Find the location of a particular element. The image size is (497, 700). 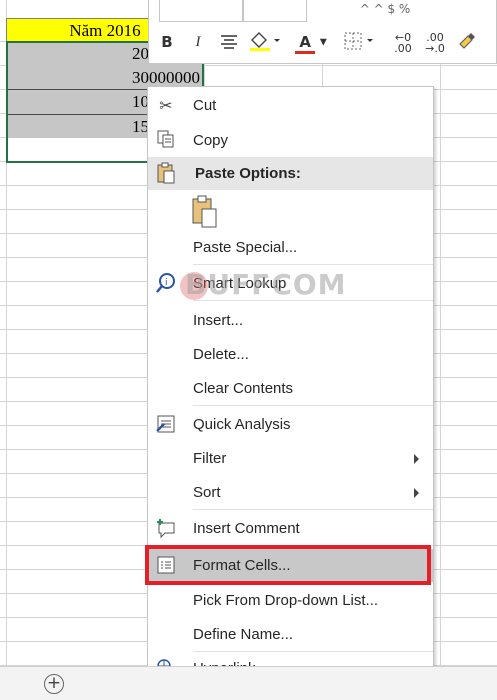

font-color-button: A ▼ is located at coordinates (311, 42).